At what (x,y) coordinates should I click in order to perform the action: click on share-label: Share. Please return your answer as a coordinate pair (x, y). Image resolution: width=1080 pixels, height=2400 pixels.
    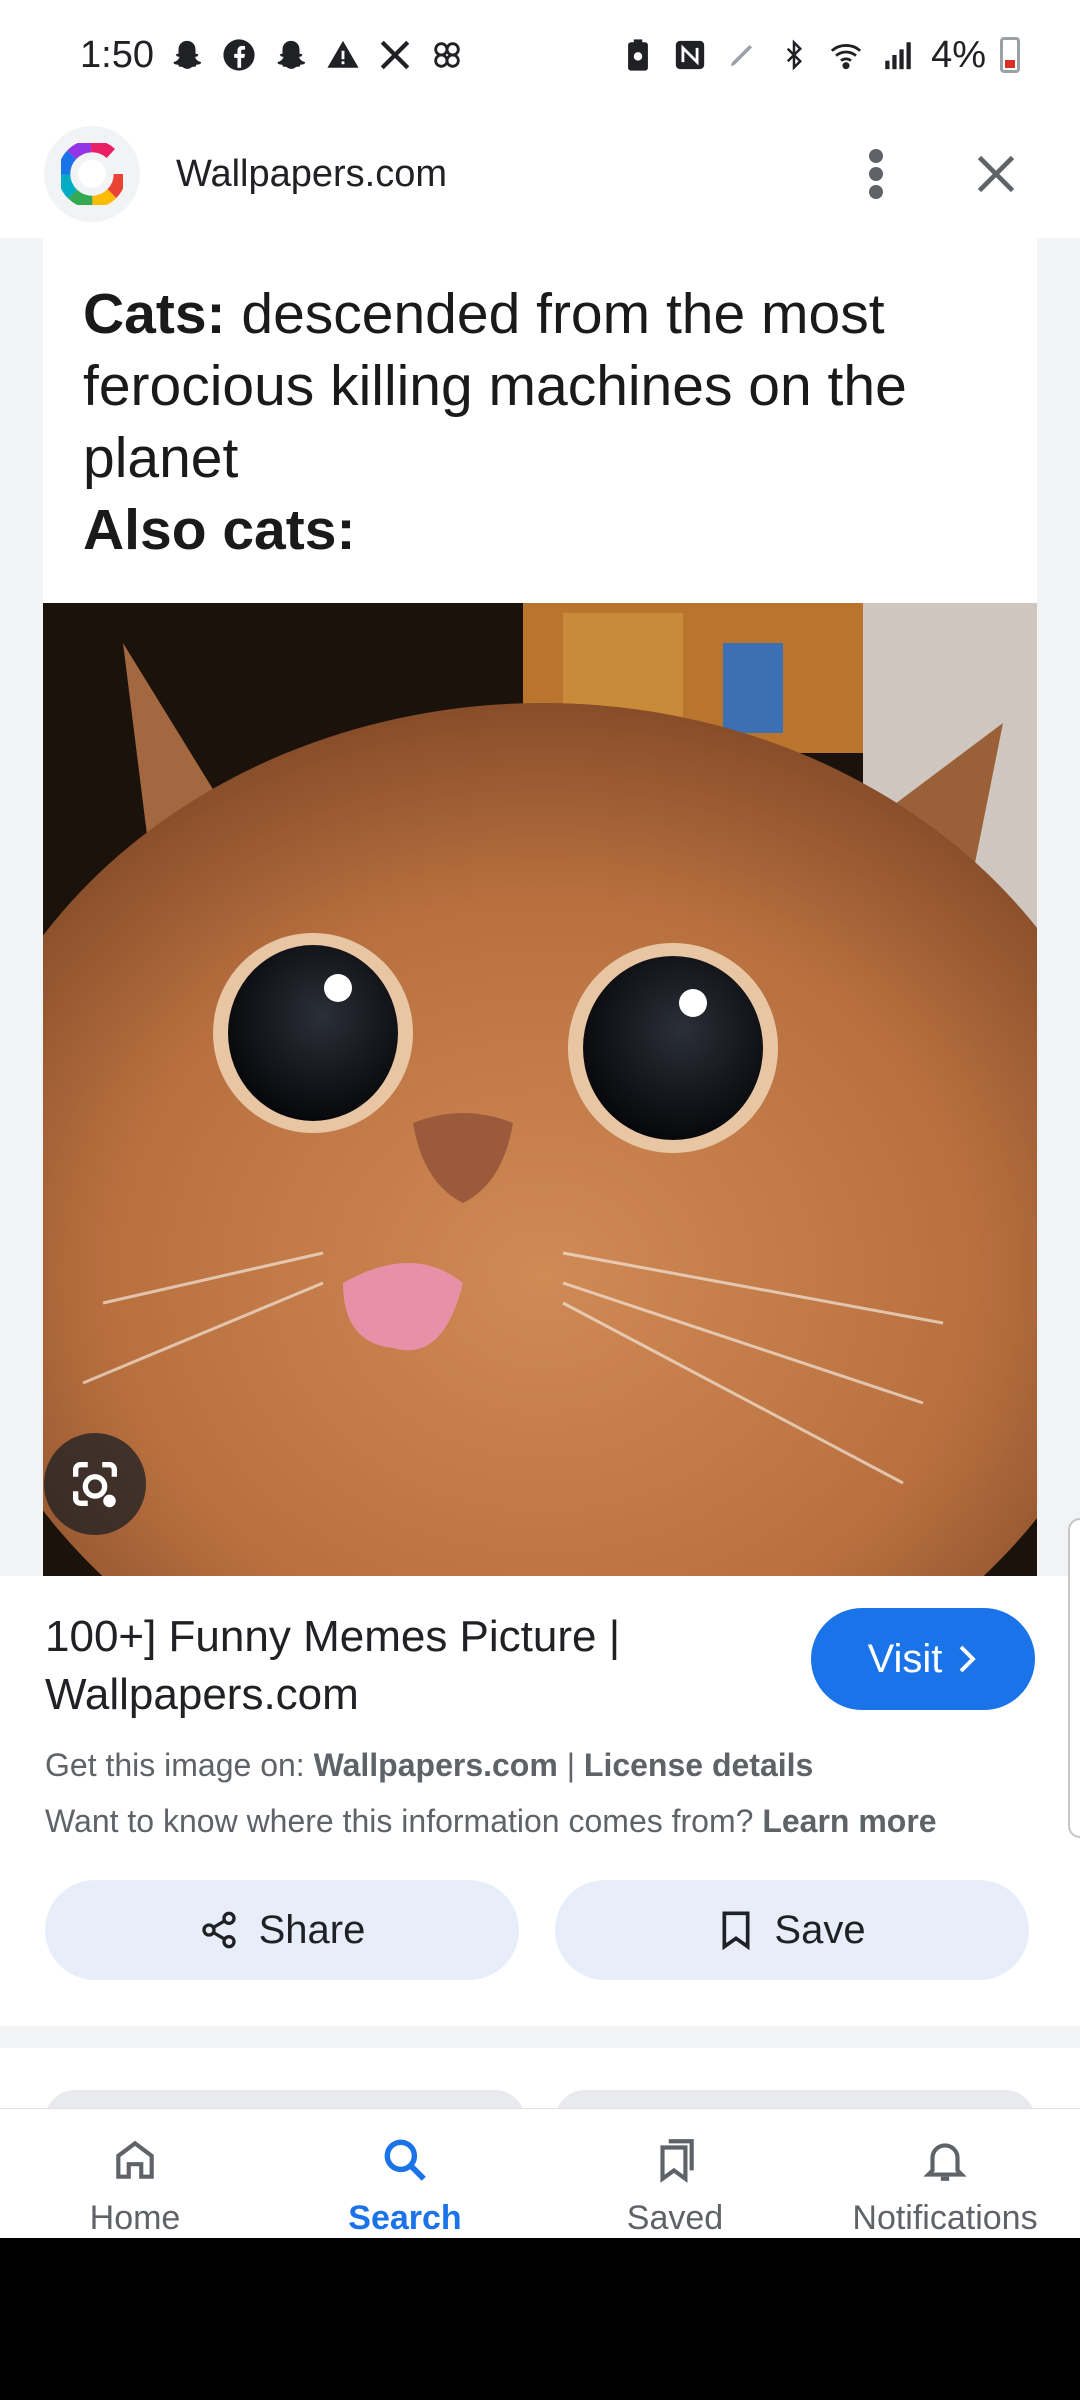
    Looking at the image, I should click on (312, 1929).